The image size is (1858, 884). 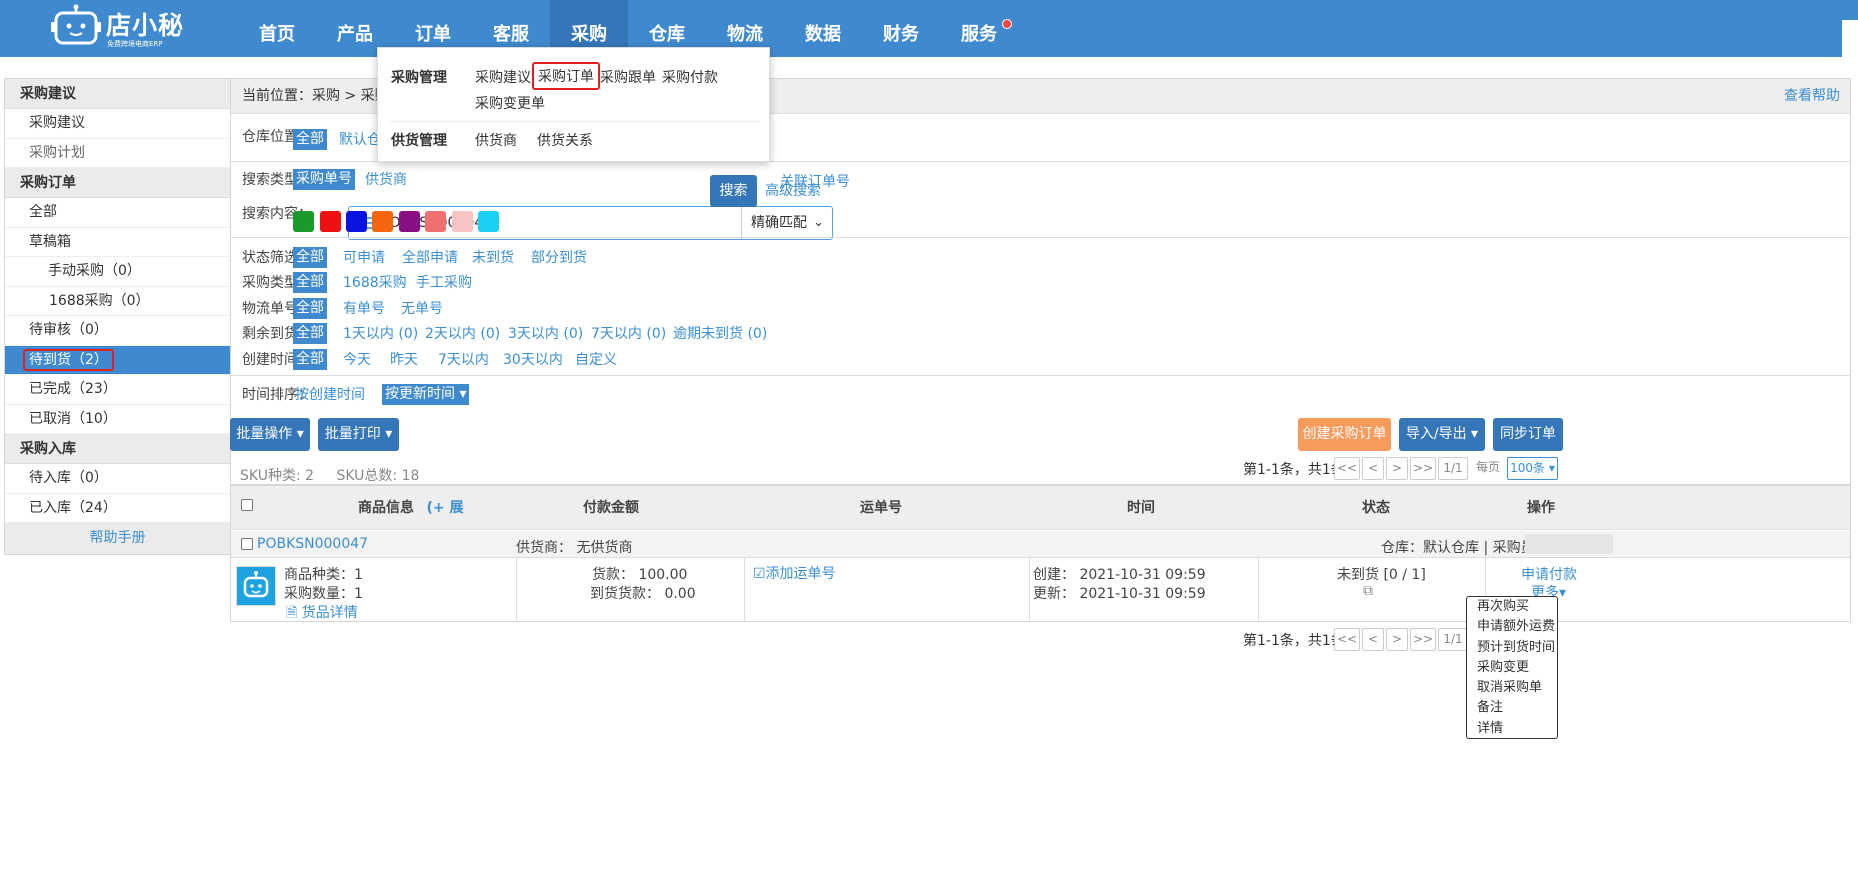 What do you see at coordinates (1532, 468) in the screenshot?
I see `per-page-select: 100条 ▾` at bounding box center [1532, 468].